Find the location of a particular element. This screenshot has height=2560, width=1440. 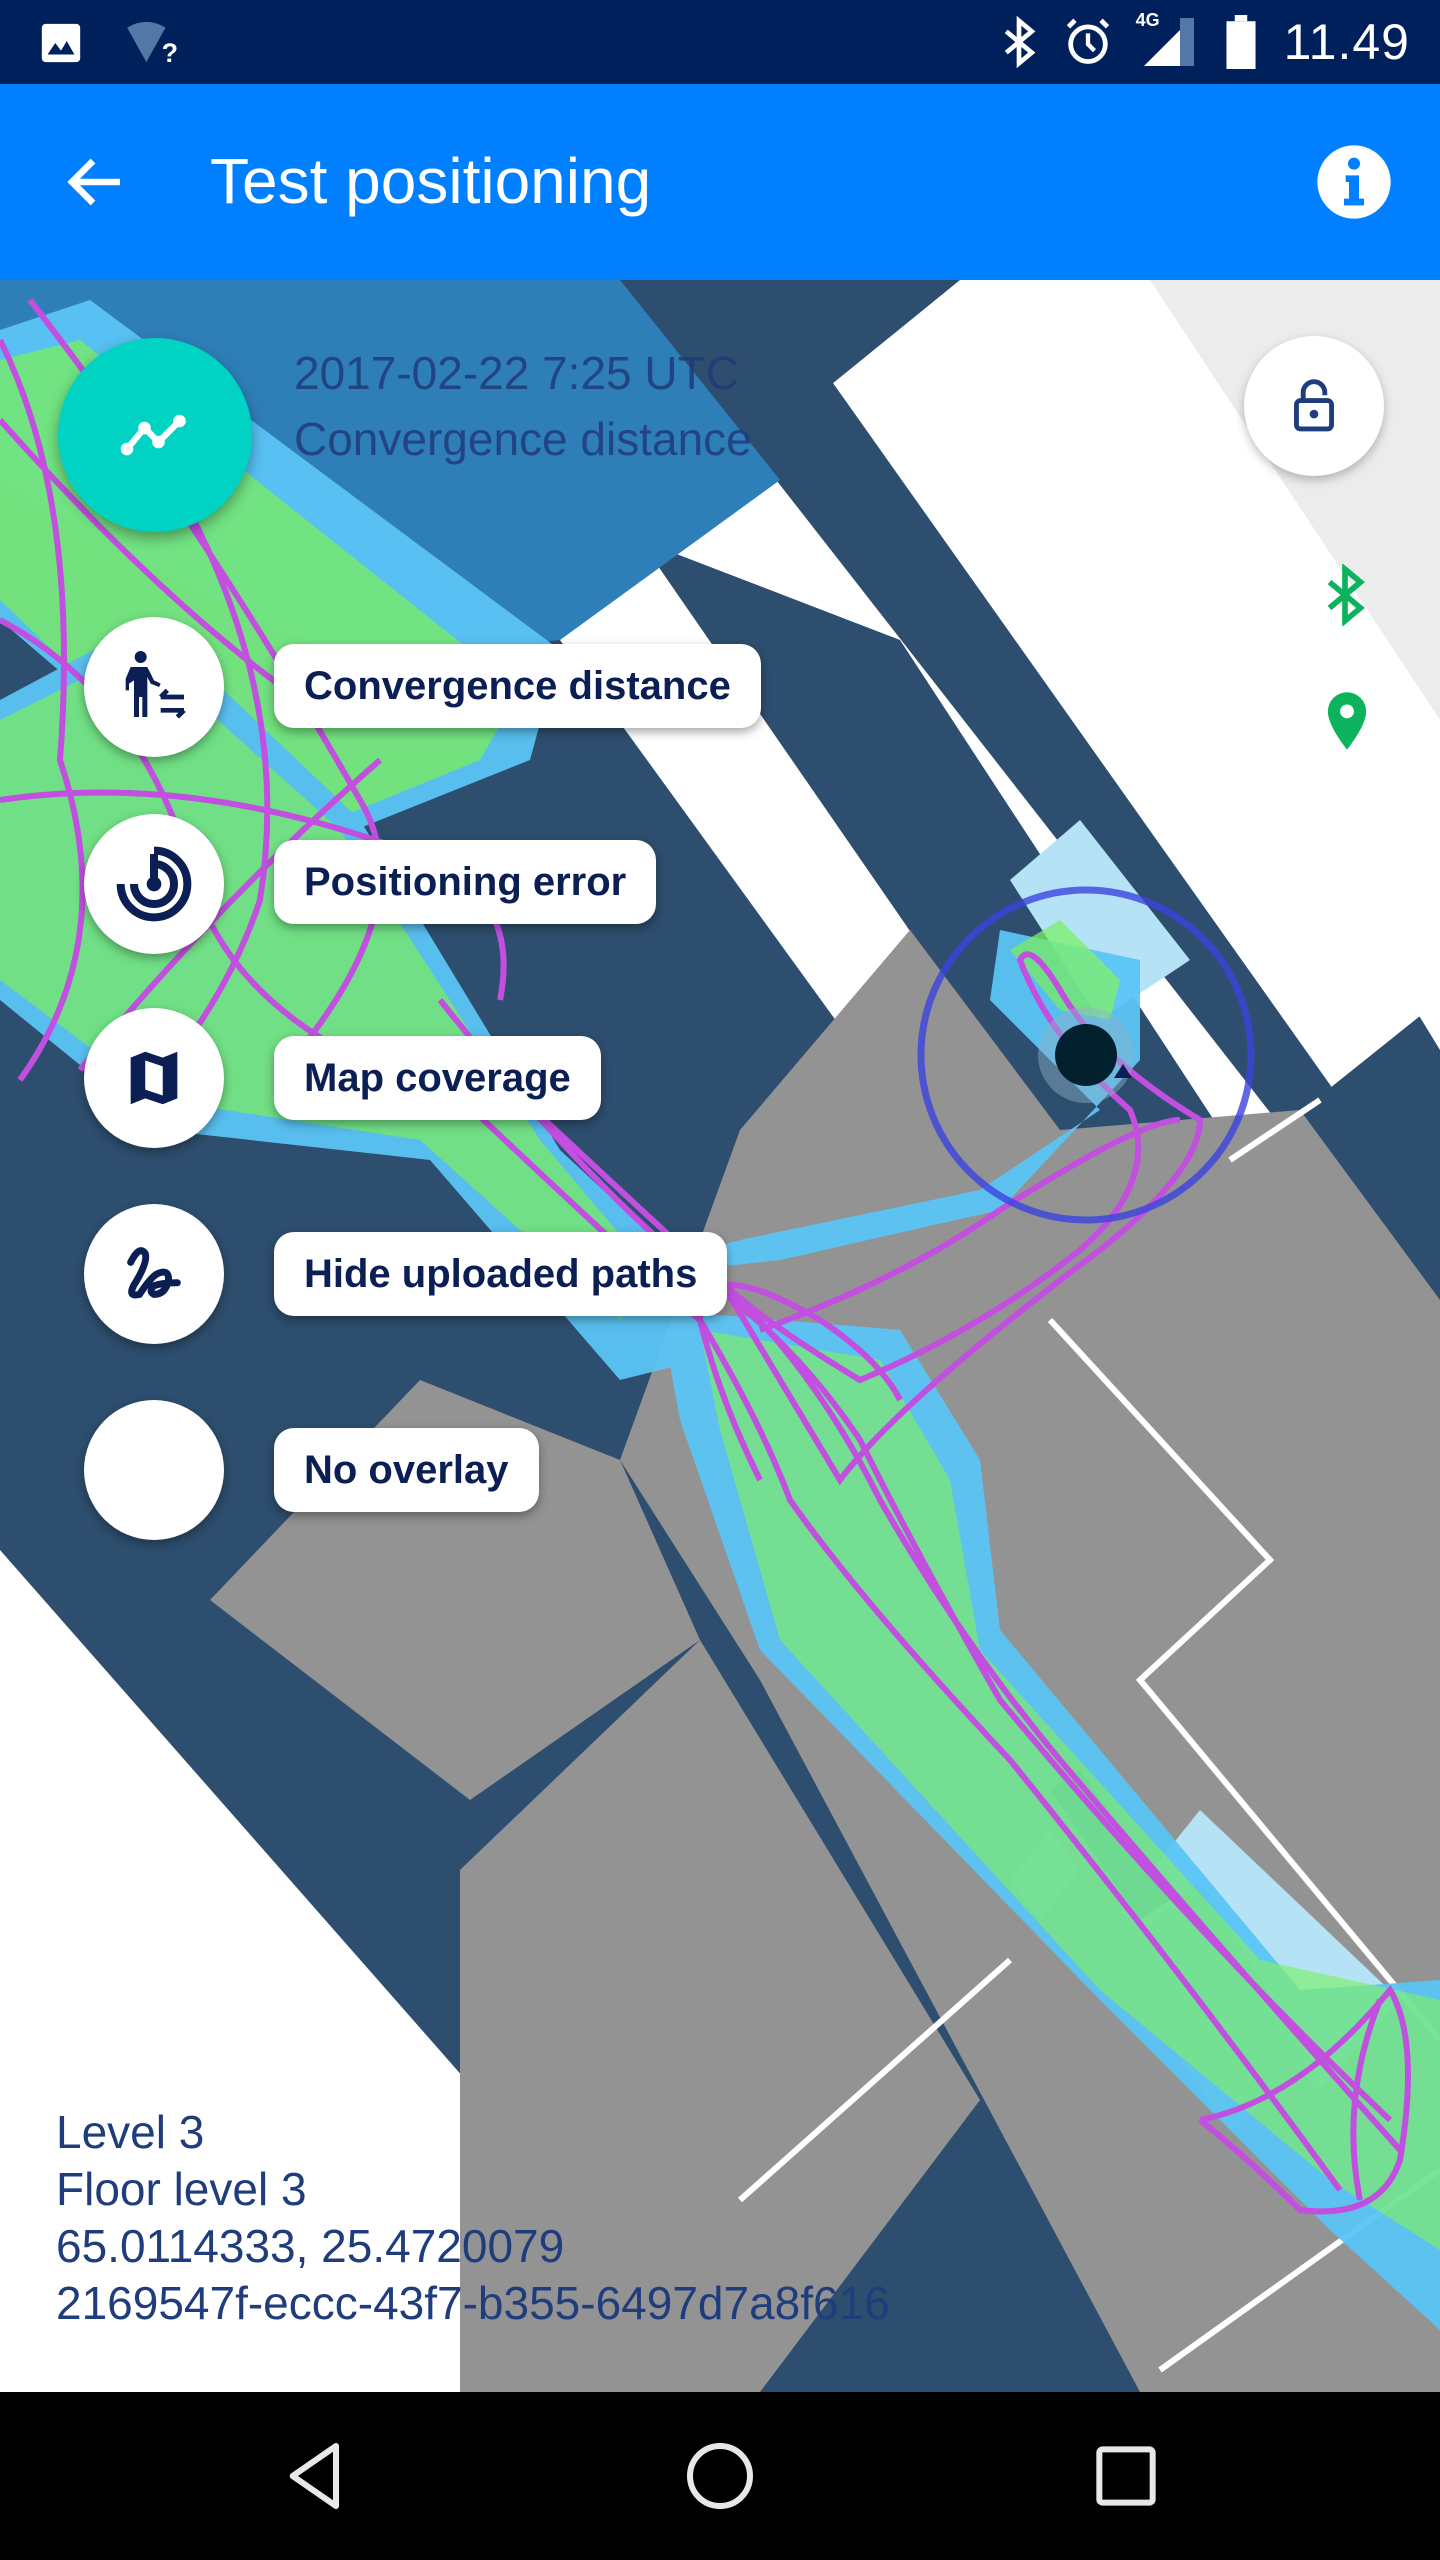

convergence-distance-label: Convergence distance is located at coordinates (517, 686).